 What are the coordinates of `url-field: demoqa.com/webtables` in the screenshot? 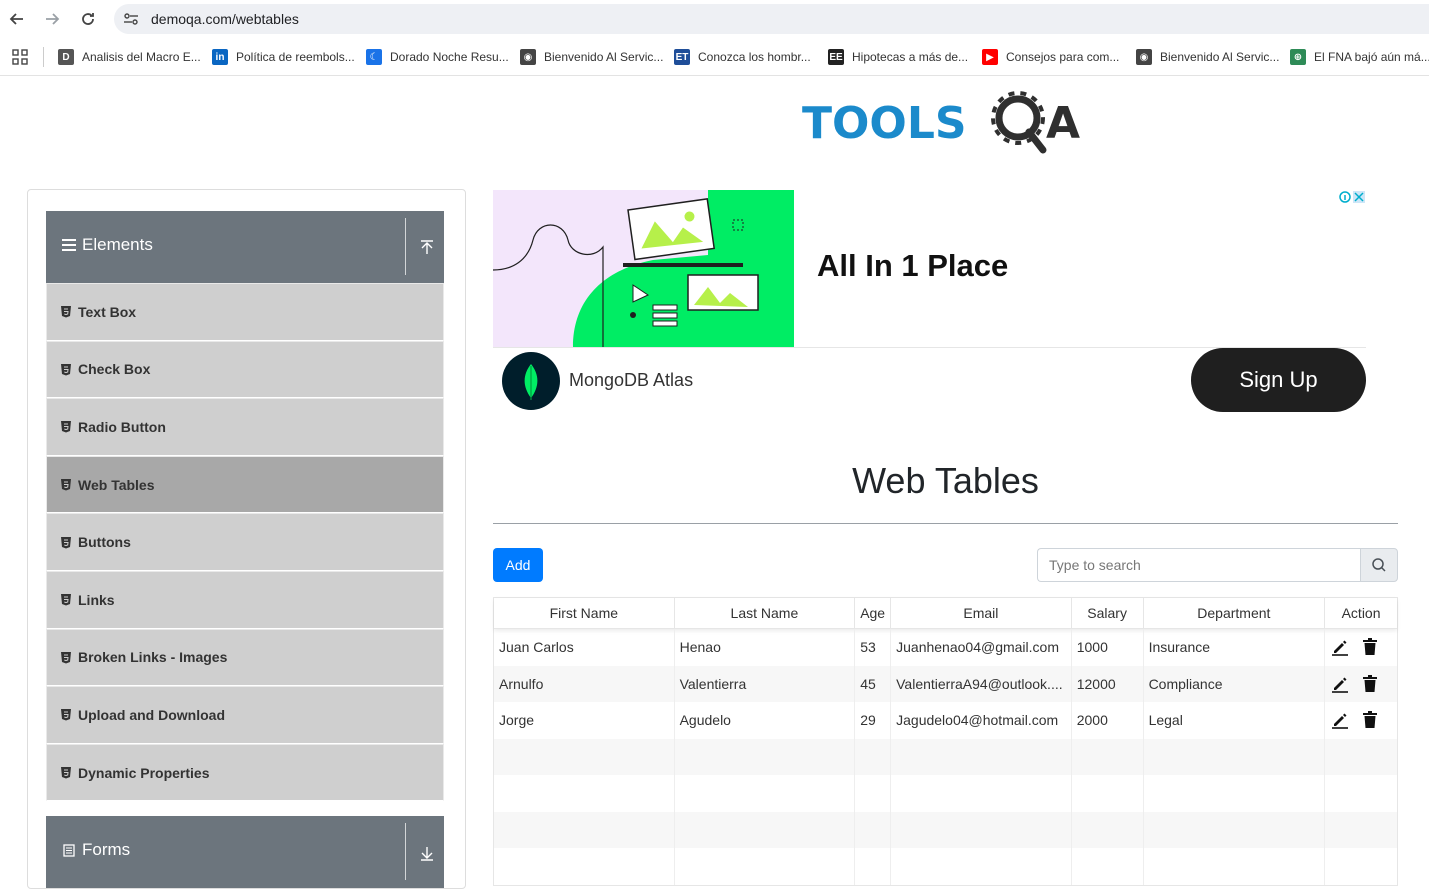 It's located at (771, 19).